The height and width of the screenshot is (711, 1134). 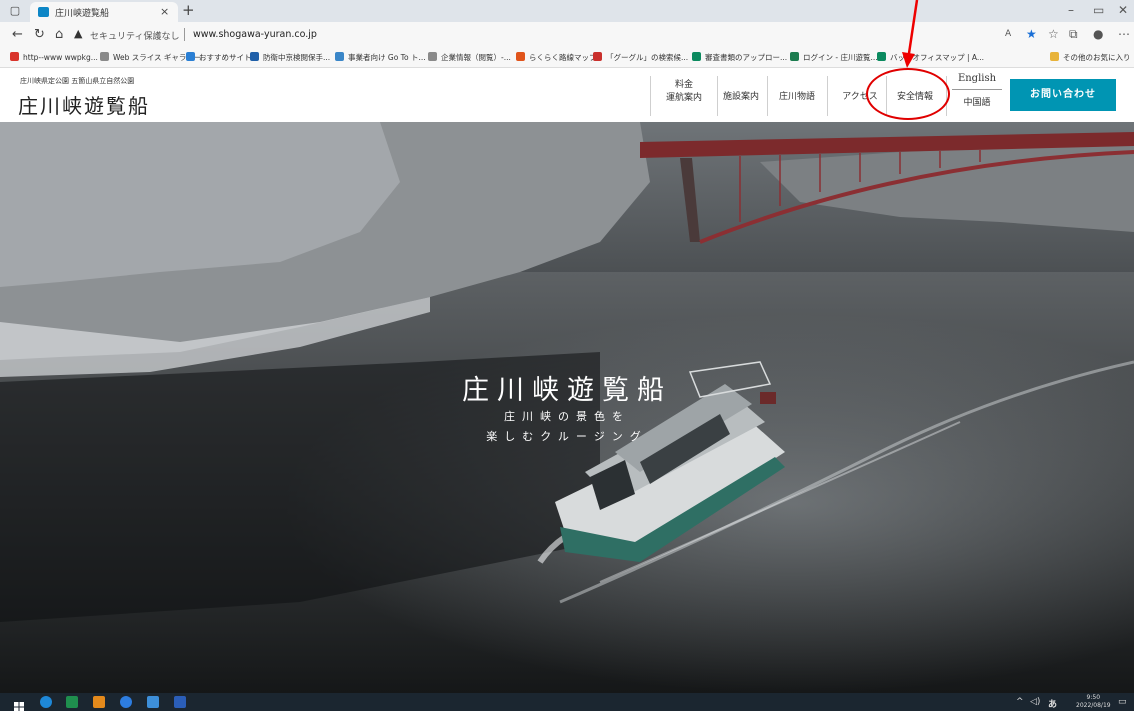 What do you see at coordinates (1054, 56) in the screenshot?
I see `folder-icon` at bounding box center [1054, 56].